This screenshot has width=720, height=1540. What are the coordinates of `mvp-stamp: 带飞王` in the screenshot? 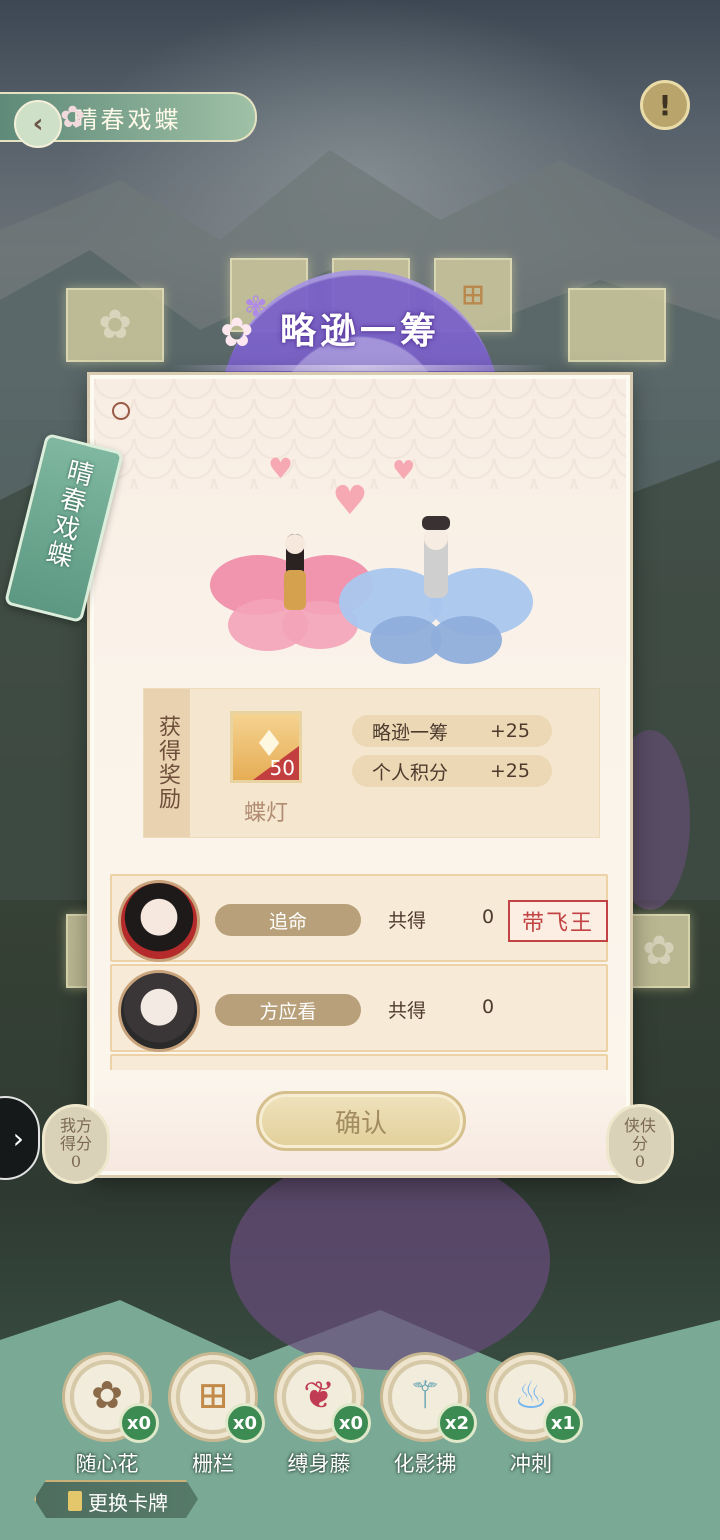 It's located at (558, 921).